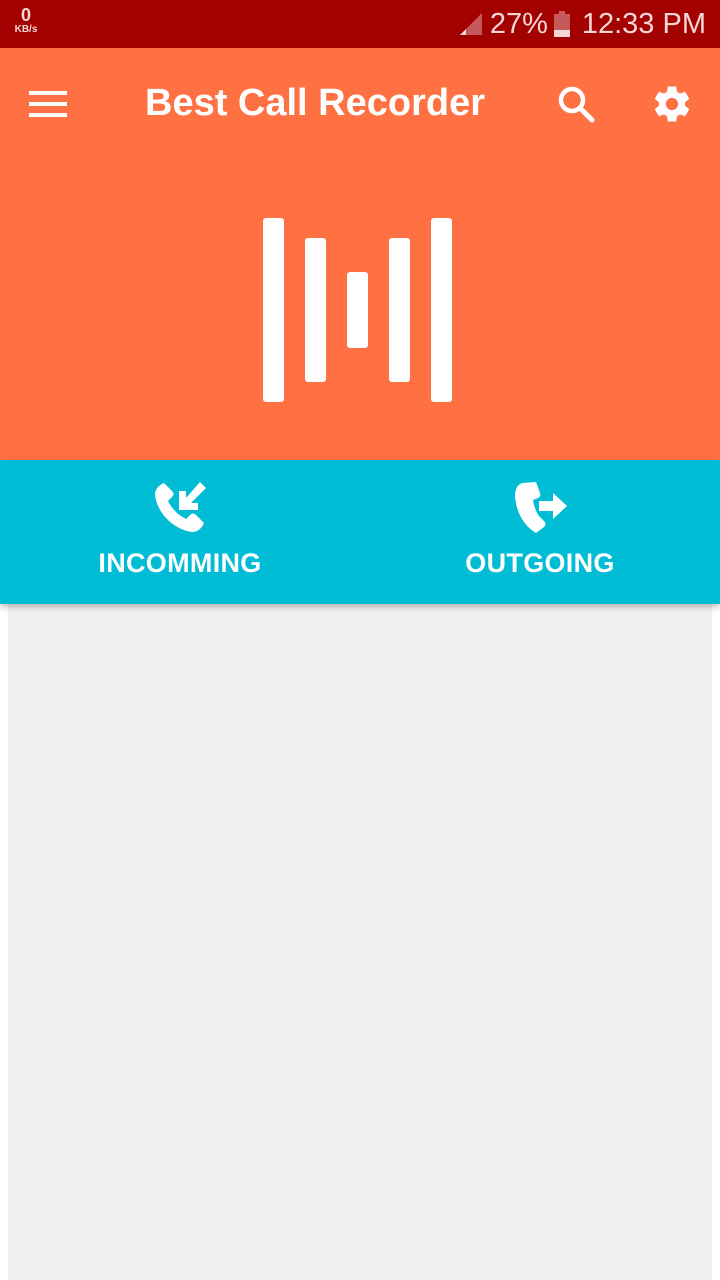  Describe the element at coordinates (26, 29) in the screenshot. I see `network-speed-unit: KB/s` at that location.